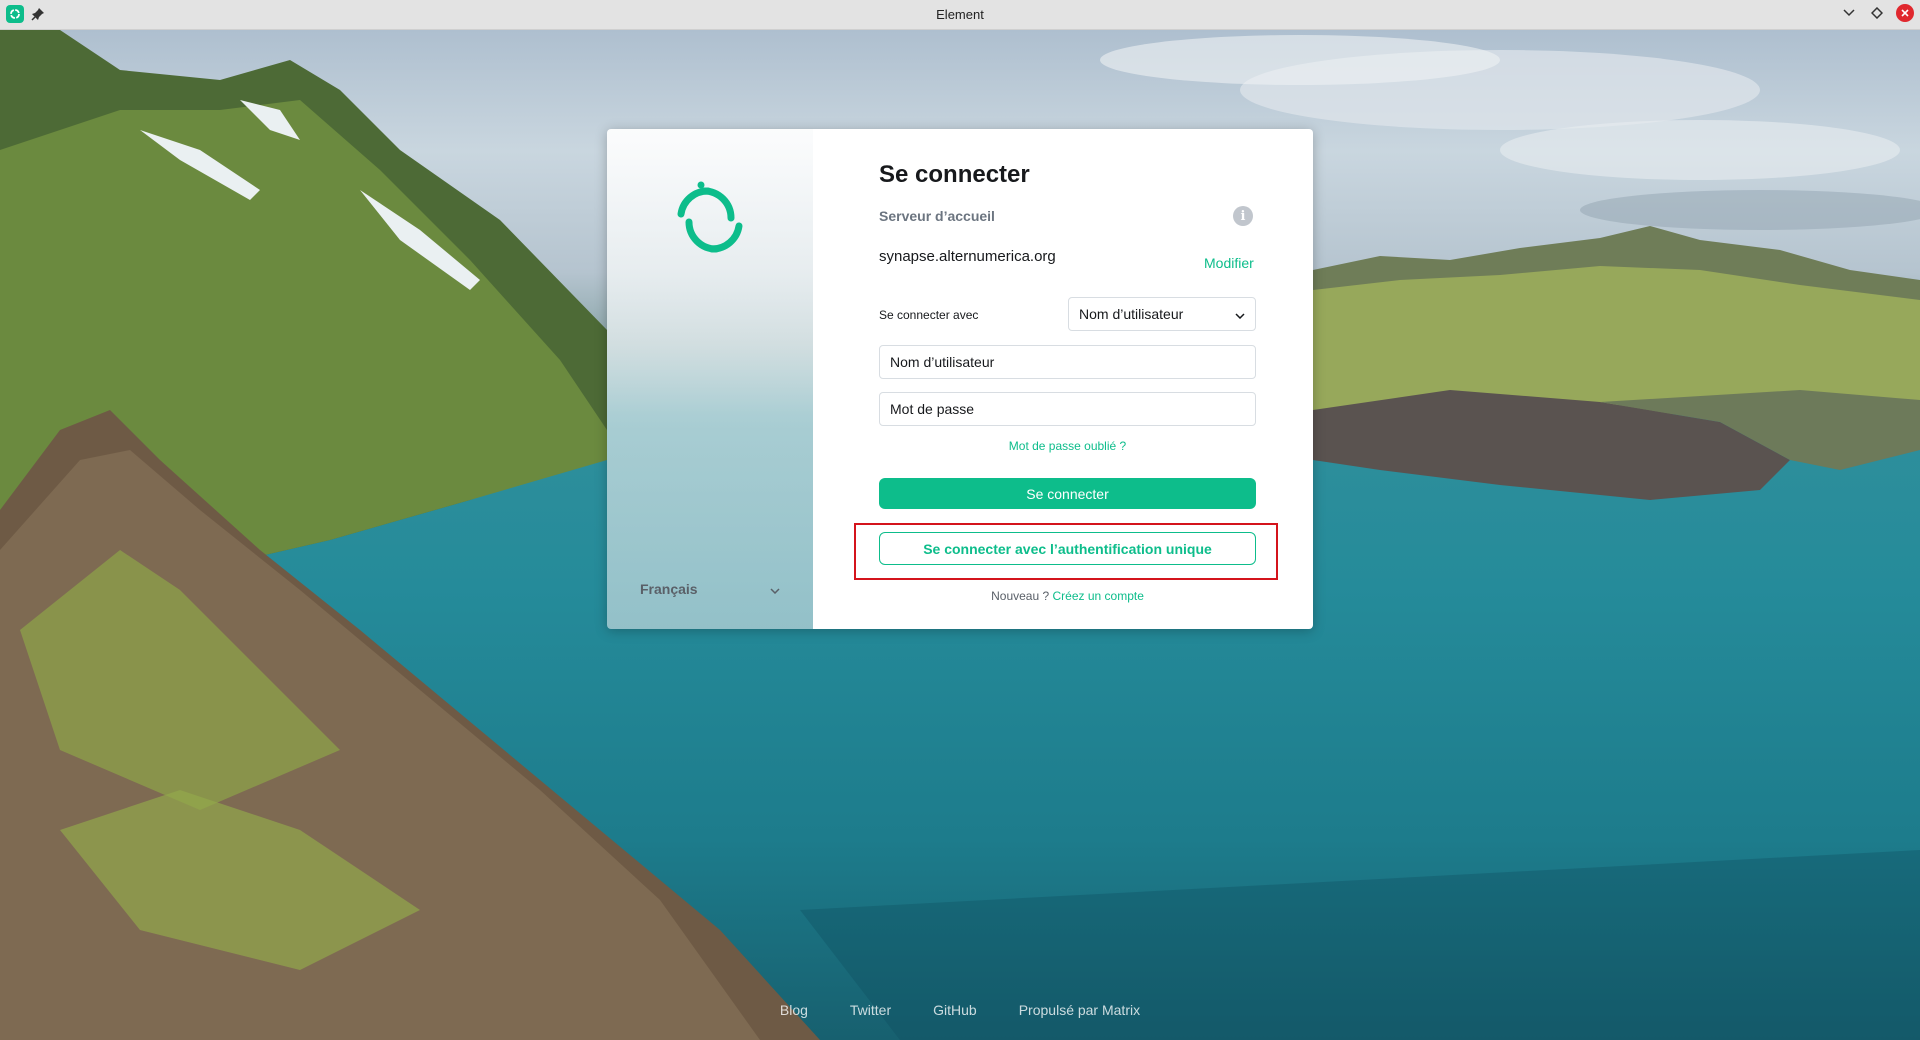 The height and width of the screenshot is (1040, 1920). Describe the element at coordinates (1067, 493) in the screenshot. I see `sign-in-button: Se connecter` at that location.